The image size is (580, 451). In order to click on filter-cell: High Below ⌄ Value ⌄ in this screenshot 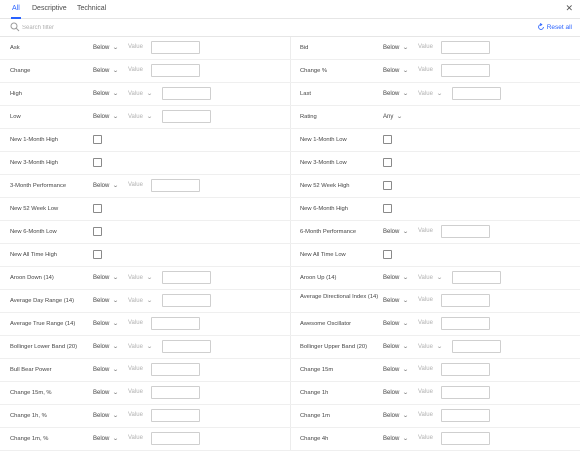, I will do `click(145, 94)`.